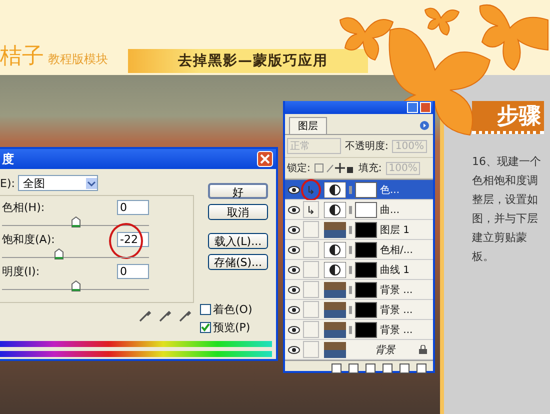 This screenshot has width=550, height=414. Describe the element at coordinates (359, 230) in the screenshot. I see `layer-row: 图层 1` at that location.